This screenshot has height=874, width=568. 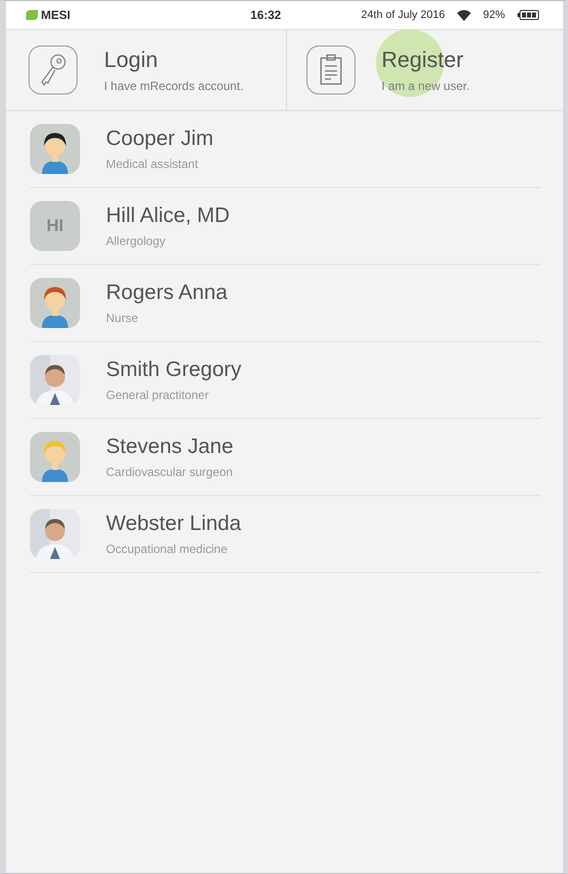 I want to click on user-item: Smith Gregory General practitoner, so click(x=285, y=380).